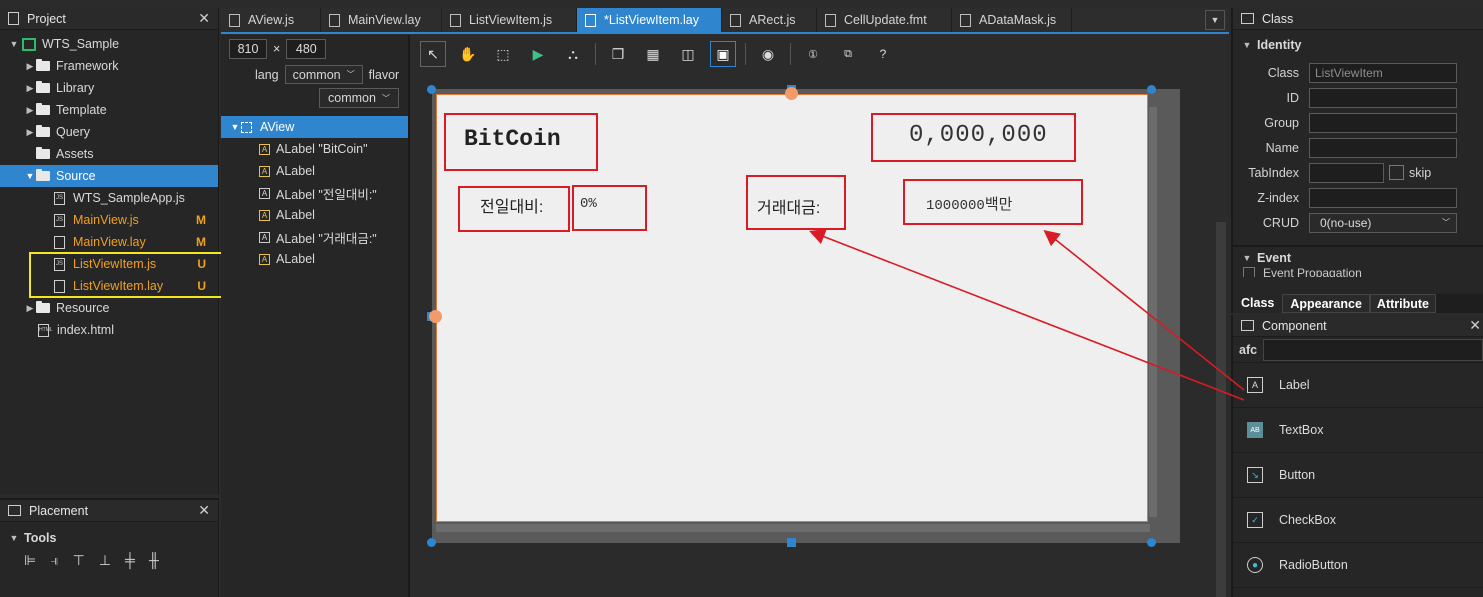 Image resolution: width=1483 pixels, height=597 pixels. I want to click on height-input: 480, so click(306, 49).